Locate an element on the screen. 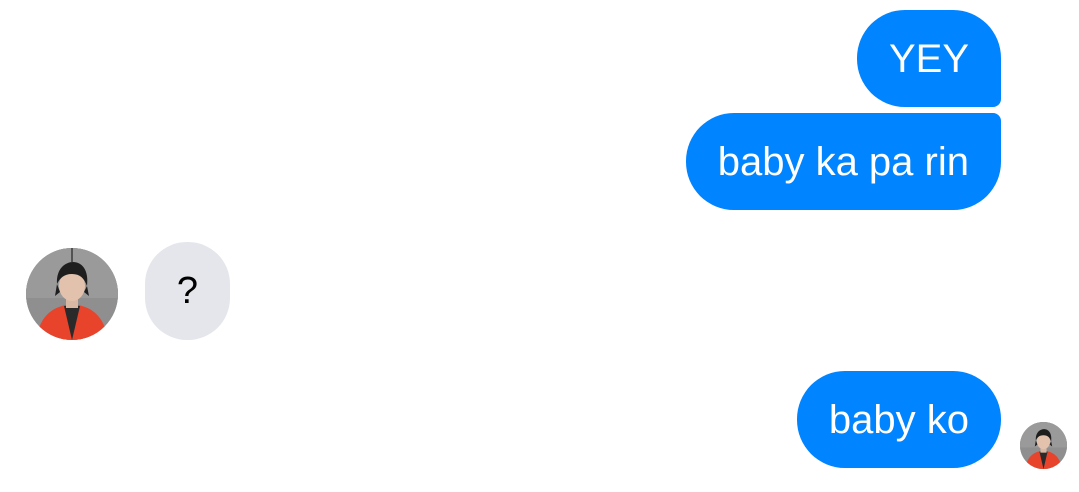 This screenshot has height=492, width=1079. message-text: YEY is located at coordinates (928, 58).